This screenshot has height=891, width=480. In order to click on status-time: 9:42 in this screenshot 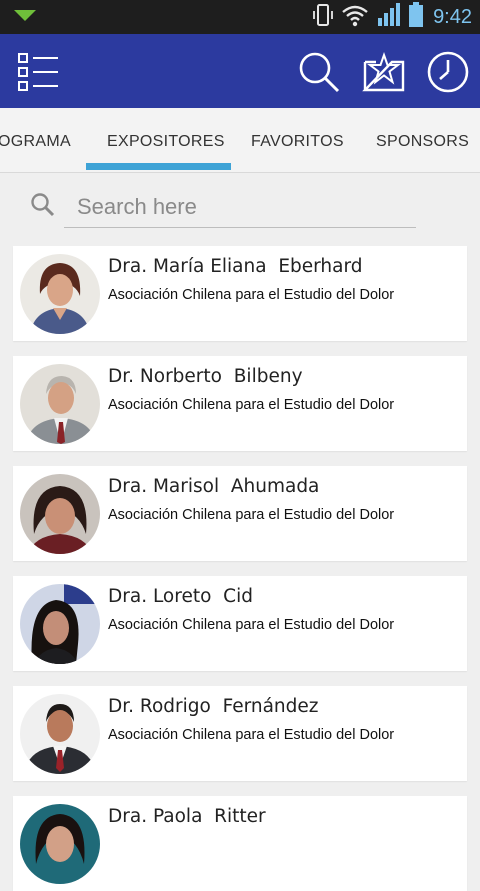, I will do `click(452, 16)`.